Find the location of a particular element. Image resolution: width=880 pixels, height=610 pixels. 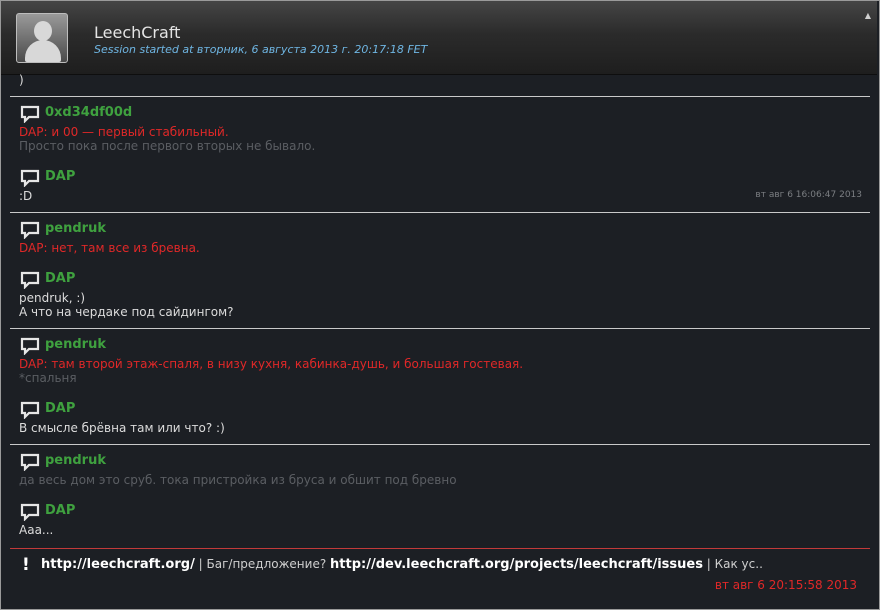

topic-timestamp: вт авг 6 20:15:58 2013 is located at coordinates (785, 585).